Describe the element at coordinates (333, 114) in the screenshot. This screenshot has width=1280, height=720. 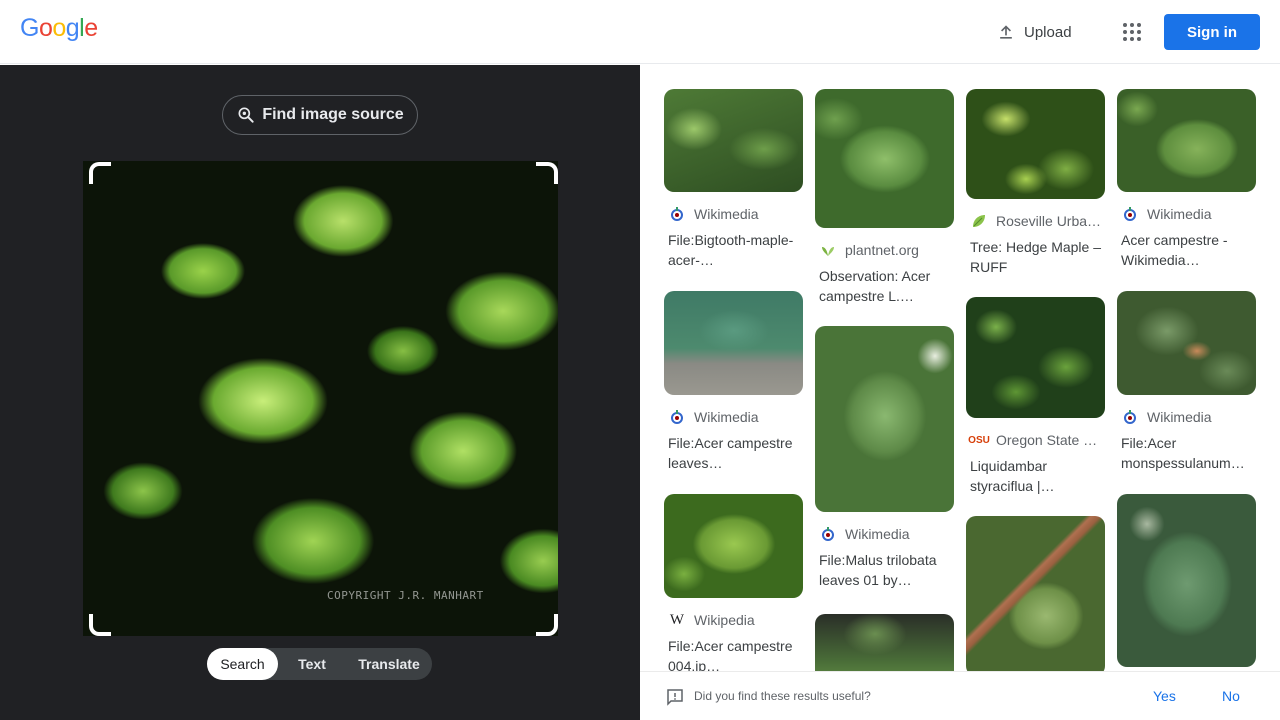
I see `find-source-label: Find image source` at that location.